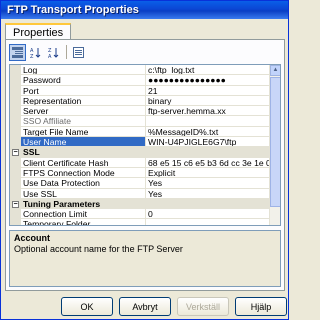  I want to click on property-value: ftp-server.hemma.xx, so click(213, 111).